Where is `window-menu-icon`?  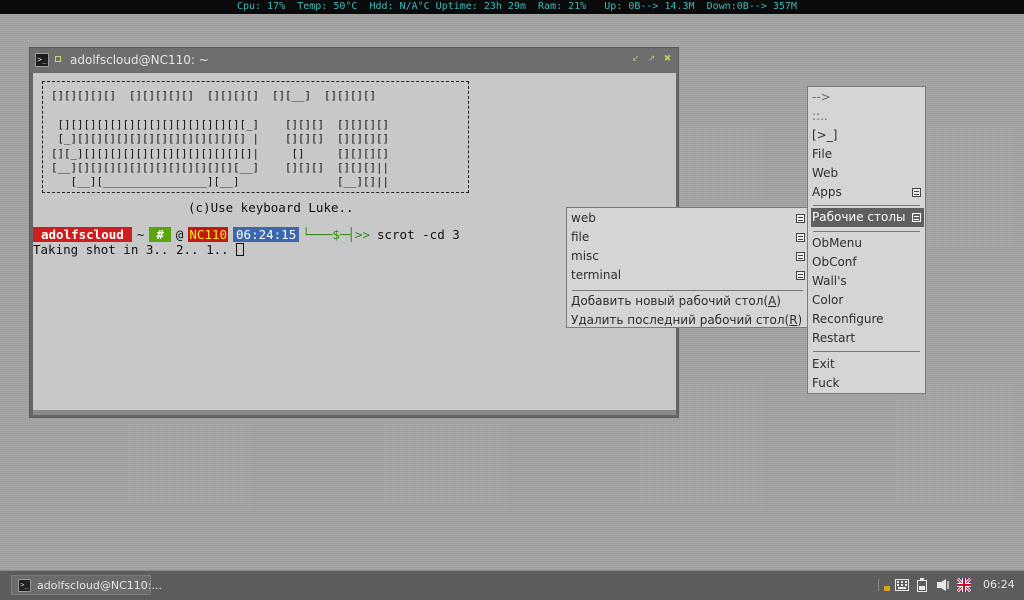
window-menu-icon is located at coordinates (58, 59).